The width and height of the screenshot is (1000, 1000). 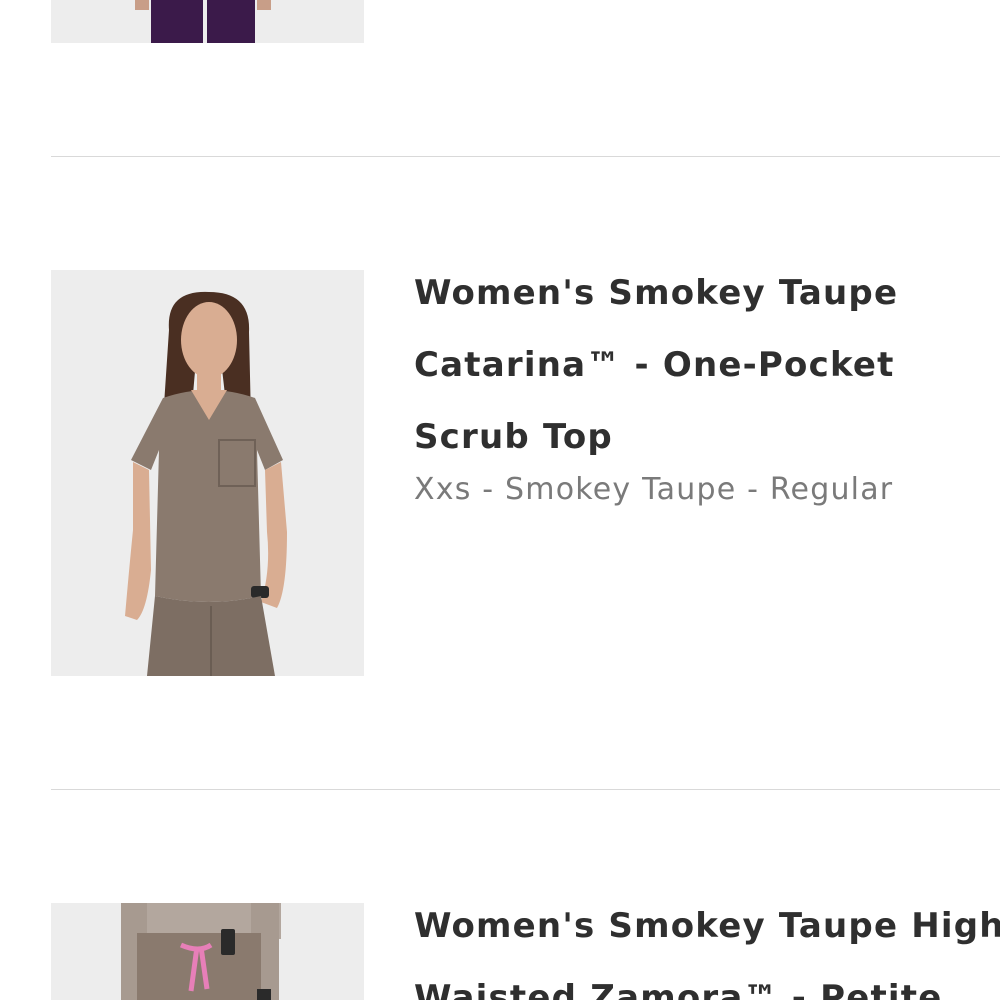 I want to click on product-title-line: Waisted Zamora™ - Petite, so click(x=678, y=989).